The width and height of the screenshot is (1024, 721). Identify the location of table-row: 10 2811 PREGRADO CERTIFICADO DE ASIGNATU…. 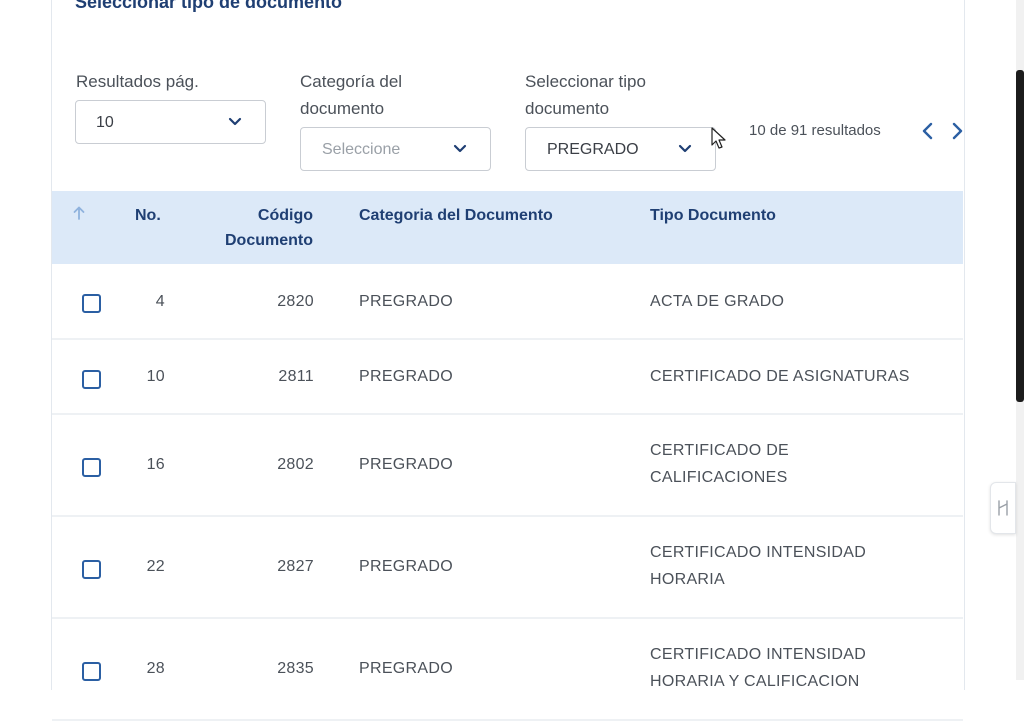
(507, 377).